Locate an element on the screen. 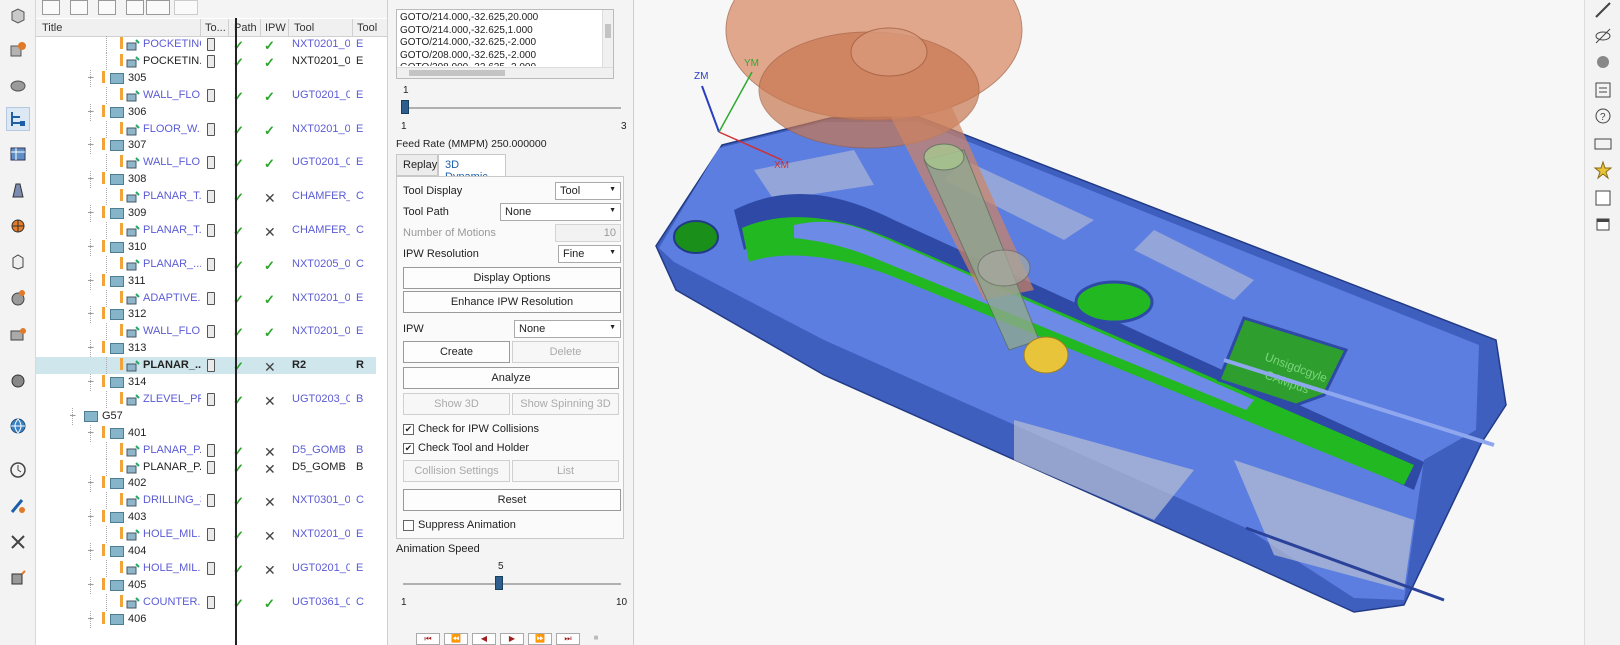  tree-group-row: – G57 is located at coordinates (206, 416).